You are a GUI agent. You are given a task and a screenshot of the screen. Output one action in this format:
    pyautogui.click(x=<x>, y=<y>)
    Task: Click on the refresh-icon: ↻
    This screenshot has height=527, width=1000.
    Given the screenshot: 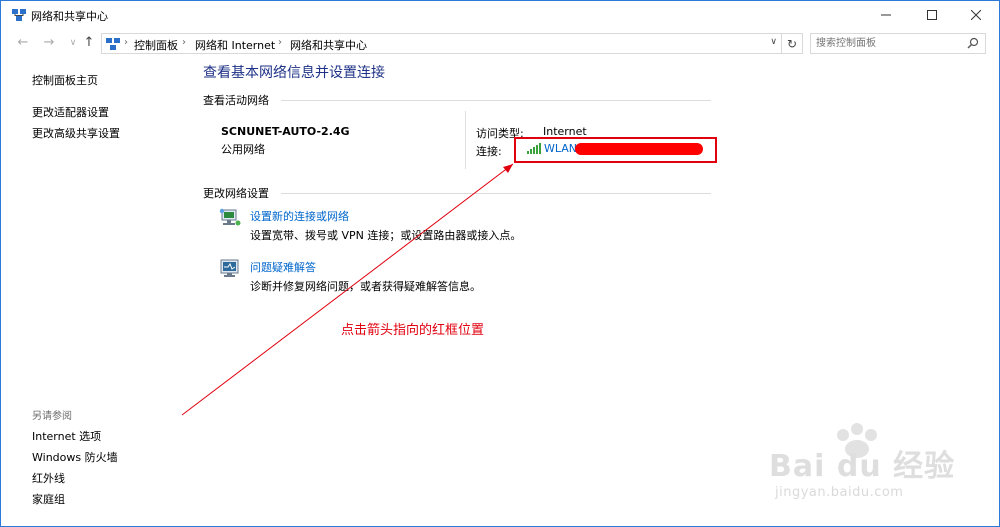 What is the action you would take?
    pyautogui.click(x=792, y=43)
    